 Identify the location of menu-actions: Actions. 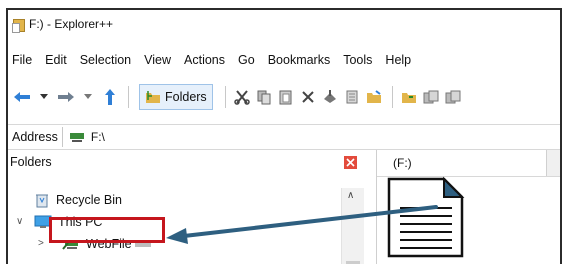
(207, 60).